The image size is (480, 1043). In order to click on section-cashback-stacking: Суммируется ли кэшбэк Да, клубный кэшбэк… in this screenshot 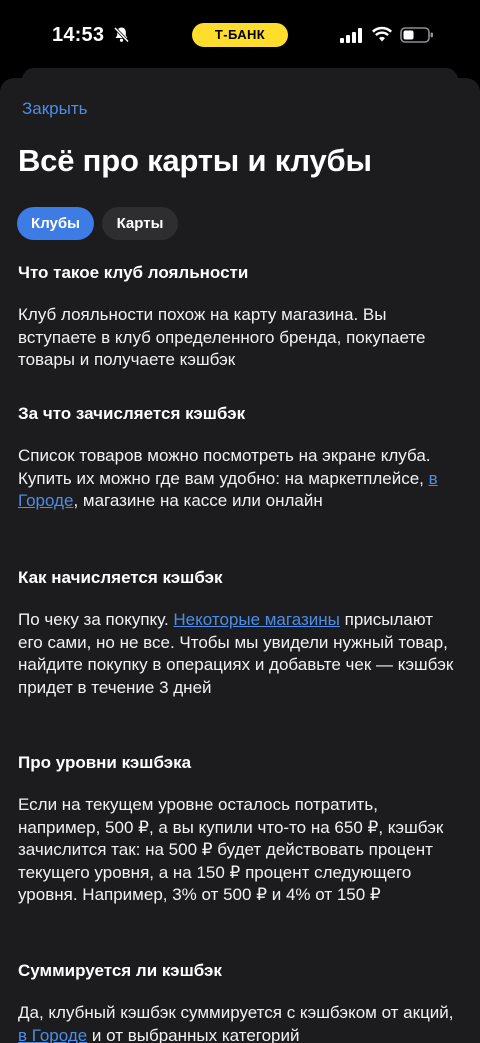, I will do `click(238, 1001)`.